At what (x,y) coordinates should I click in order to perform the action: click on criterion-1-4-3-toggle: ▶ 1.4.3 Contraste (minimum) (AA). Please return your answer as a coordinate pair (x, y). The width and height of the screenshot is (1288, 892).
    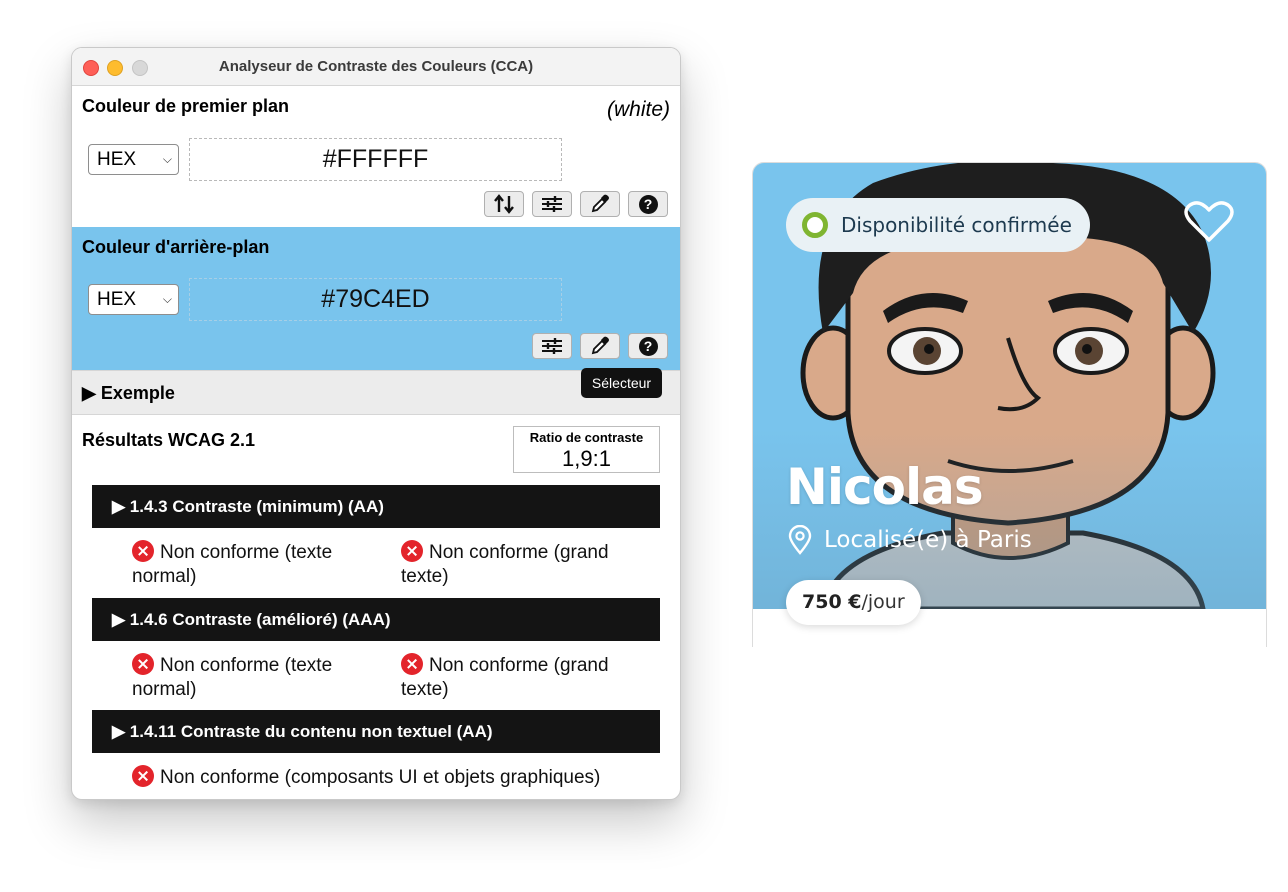
    Looking at the image, I should click on (376, 506).